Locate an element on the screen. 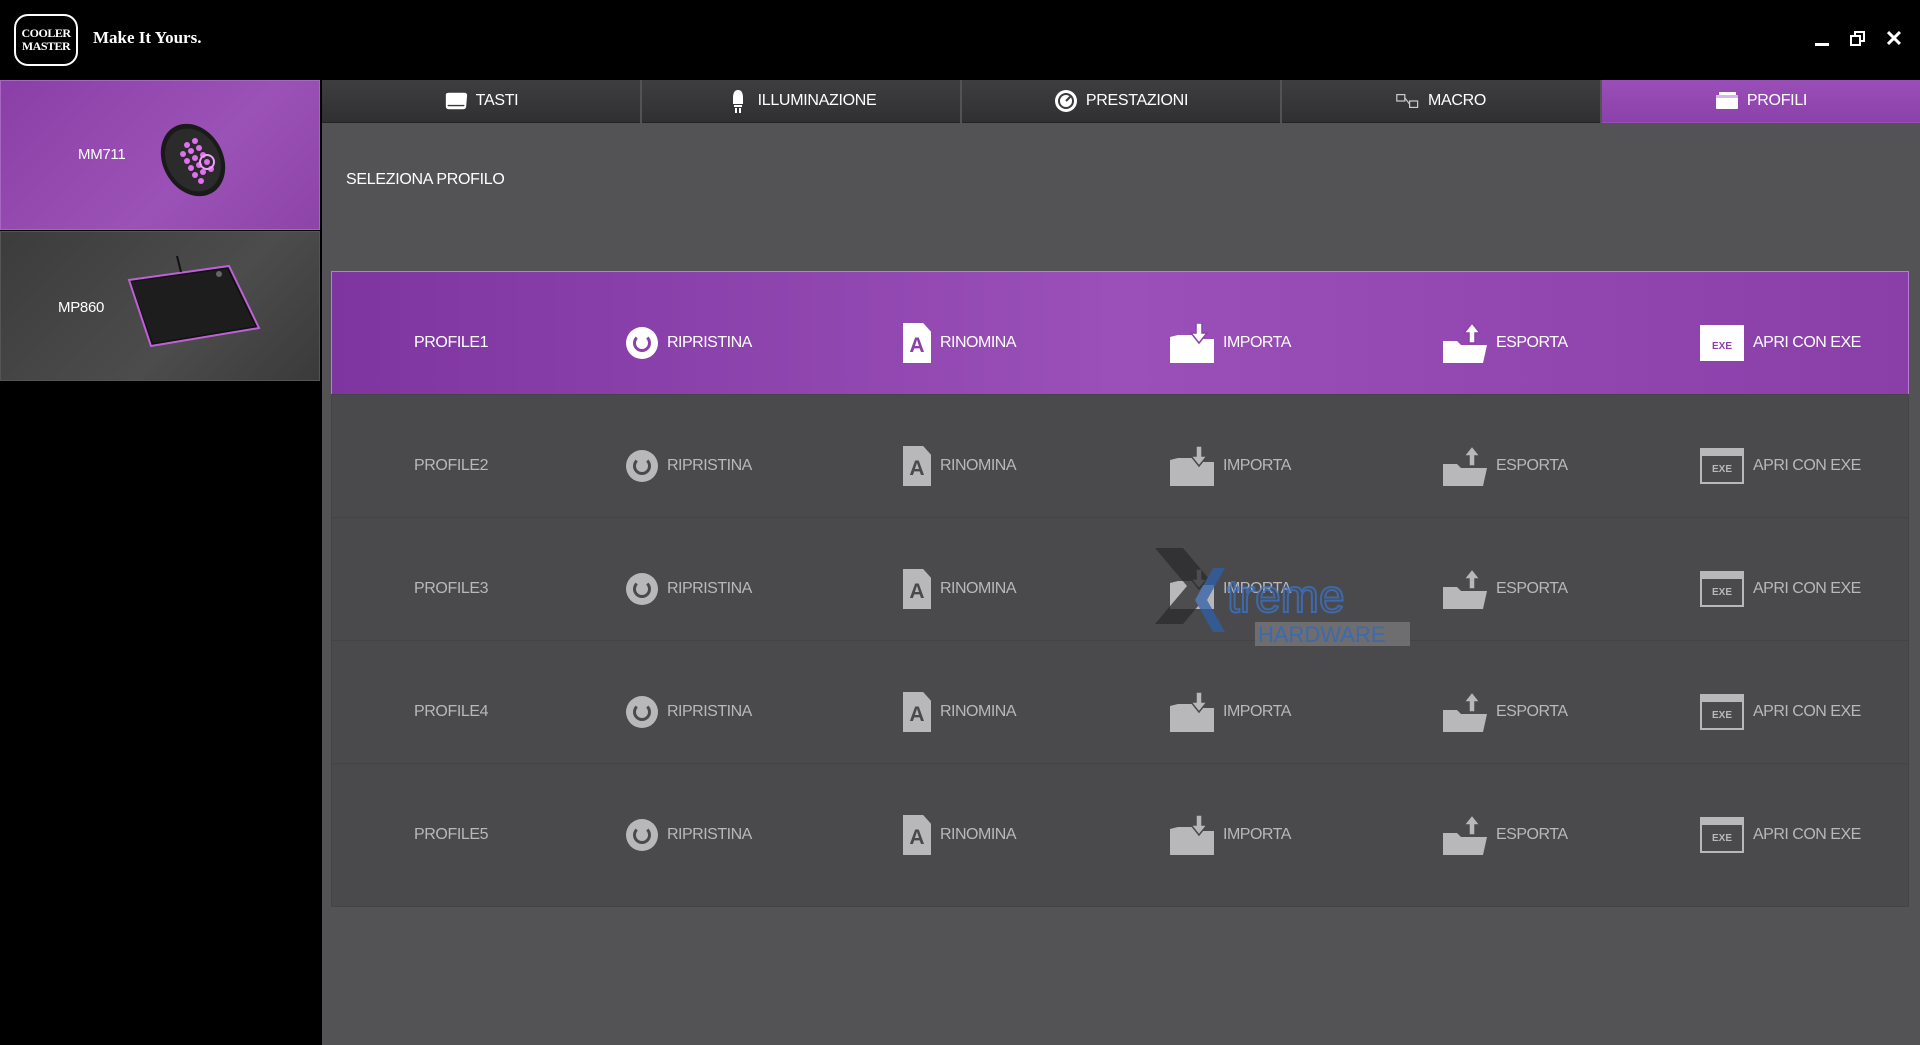 The image size is (1920, 1045). profile-name: PROFILE1 is located at coordinates (451, 342).